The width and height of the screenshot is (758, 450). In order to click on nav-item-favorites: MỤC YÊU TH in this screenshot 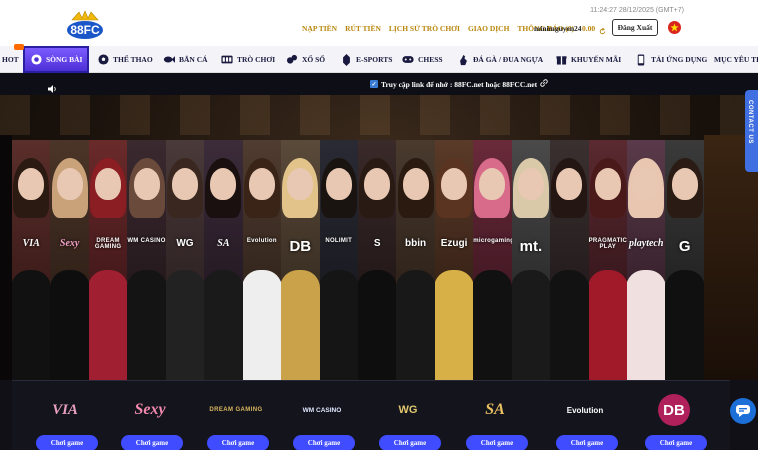, I will do `click(736, 59)`.